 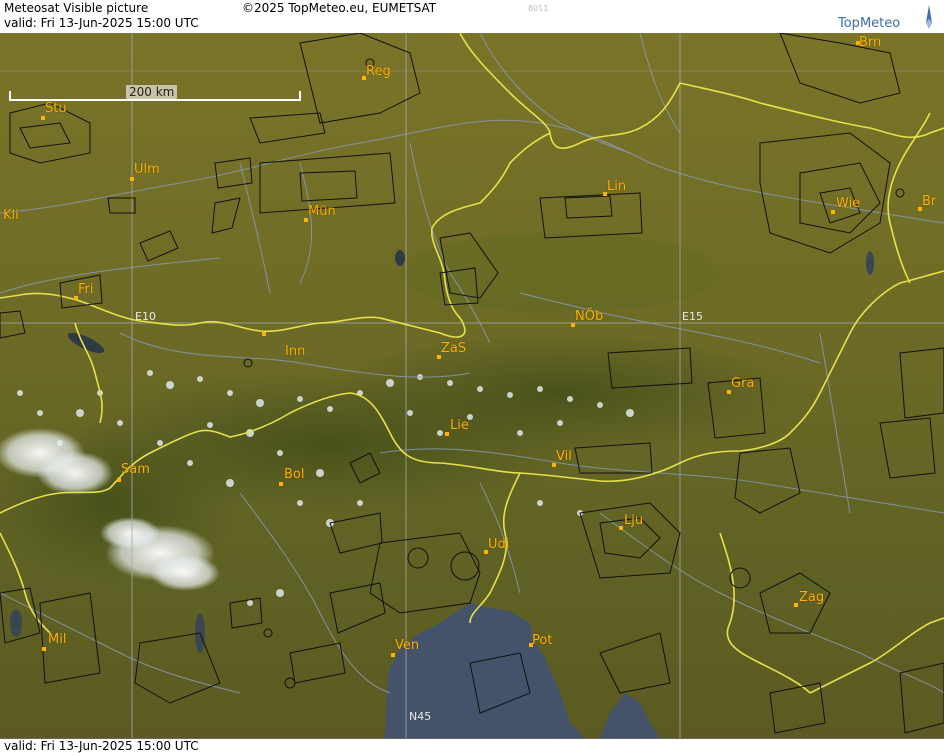 What do you see at coordinates (692, 316) in the screenshot?
I see `grid-label-e15: E15` at bounding box center [692, 316].